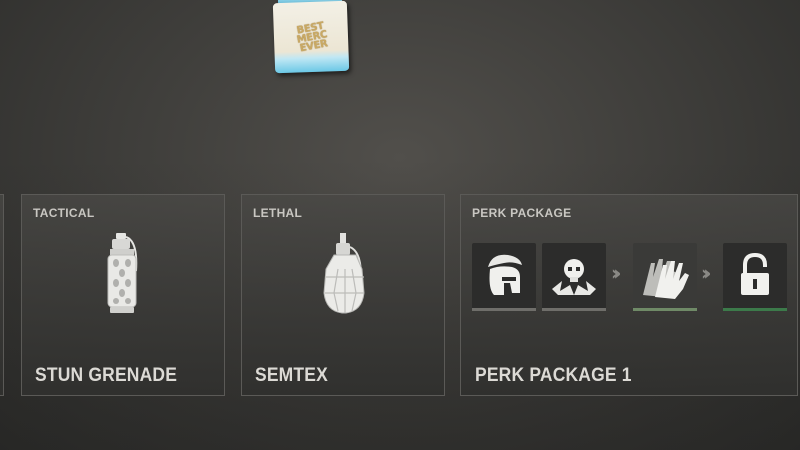  I want to click on perk-slot-1-underline, so click(504, 309).